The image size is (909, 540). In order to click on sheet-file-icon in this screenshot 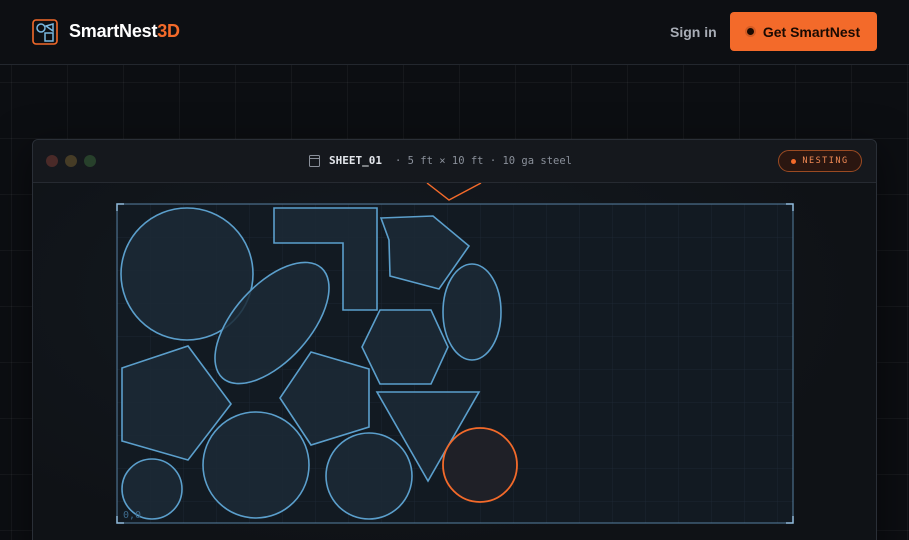, I will do `click(314, 161)`.